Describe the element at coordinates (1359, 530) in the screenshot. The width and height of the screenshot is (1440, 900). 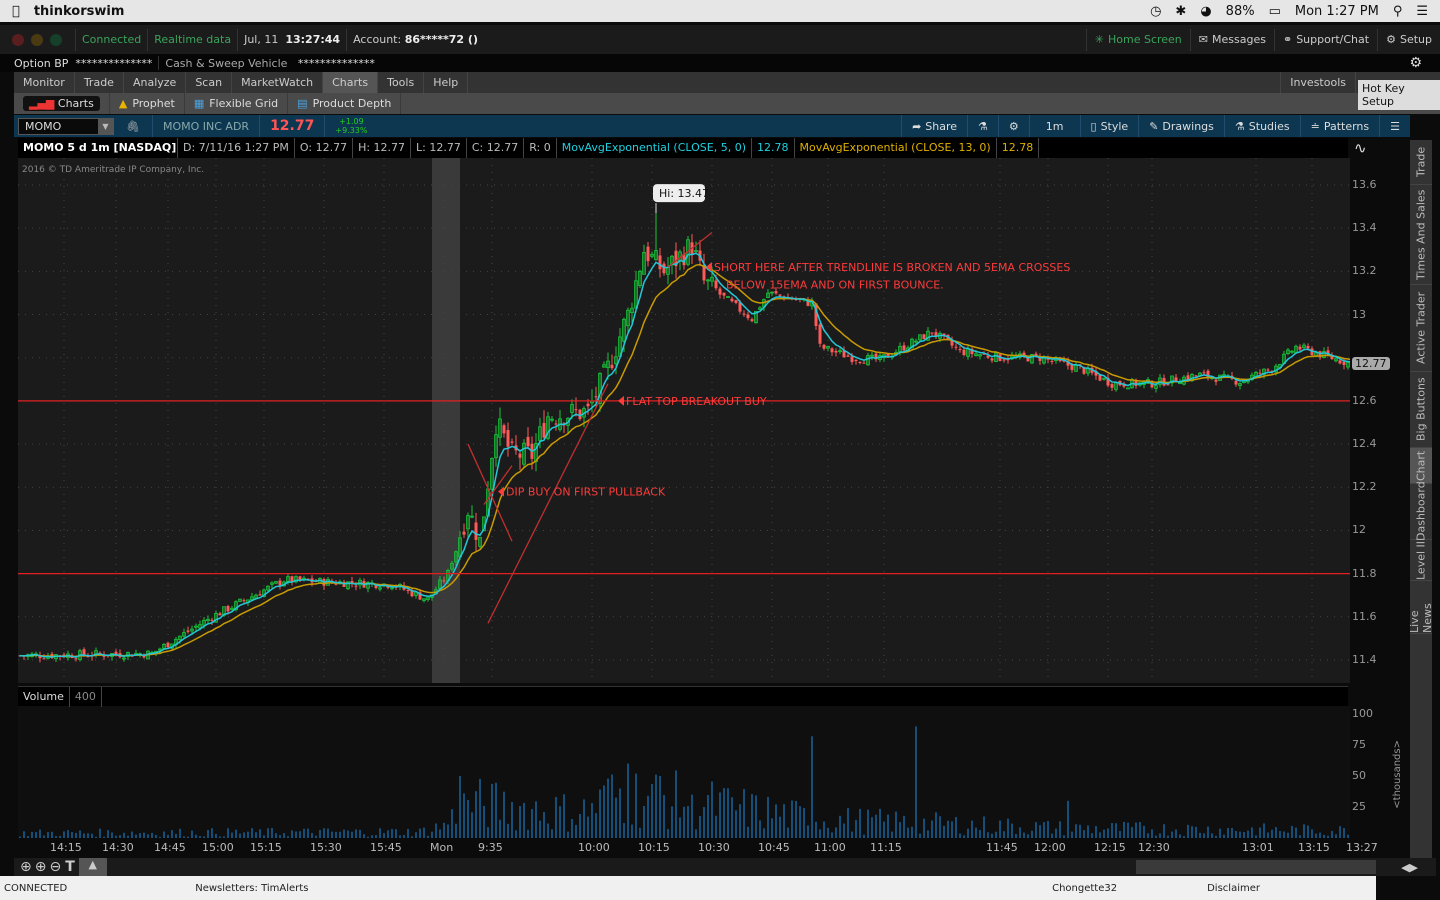
I see `price-tick-label: 12` at that location.